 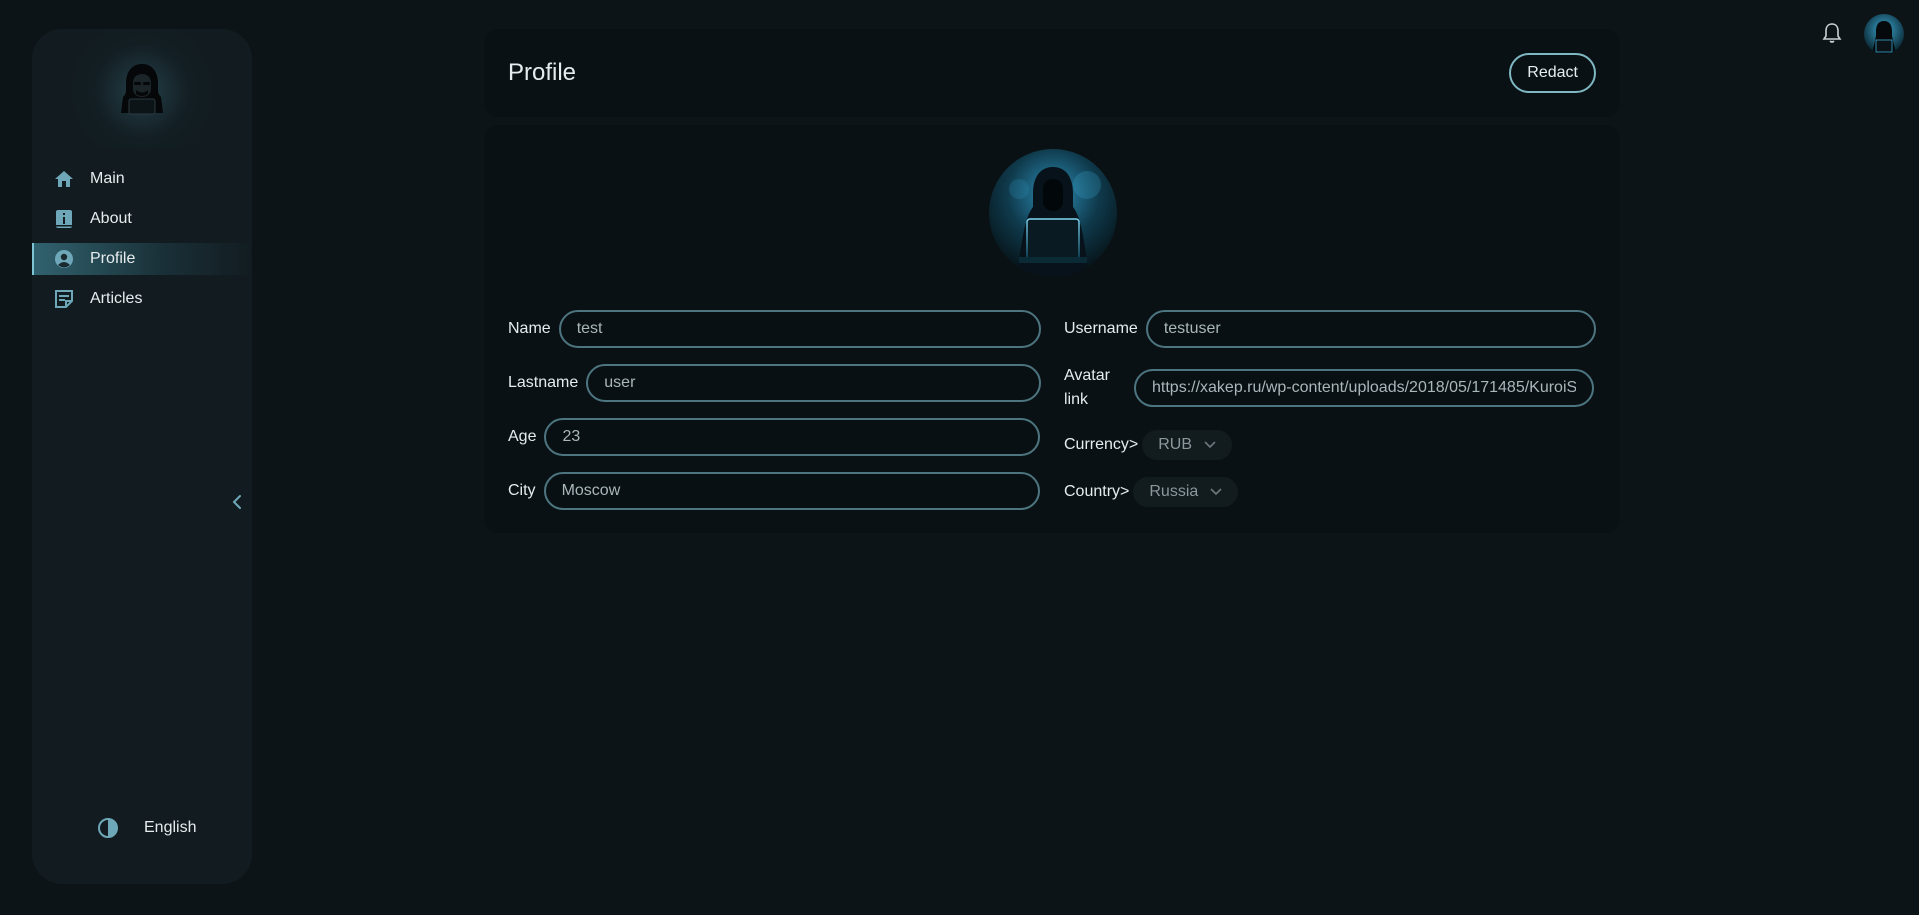 I want to click on country-label: Country>, so click(x=1097, y=491).